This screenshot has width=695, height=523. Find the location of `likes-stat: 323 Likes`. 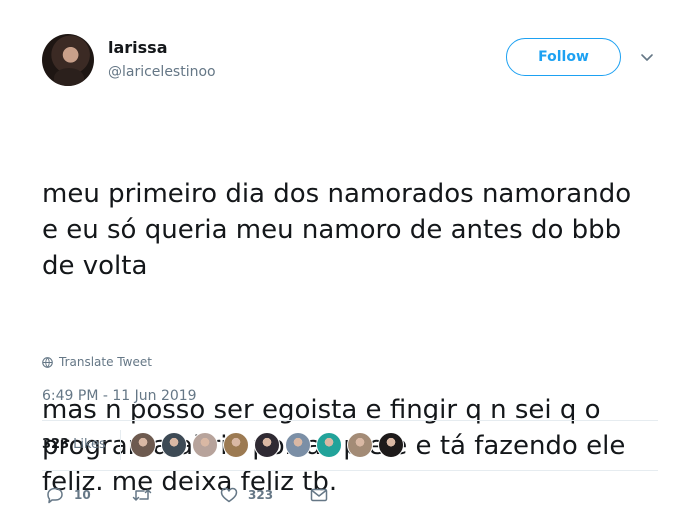

likes-stat: 323 Likes is located at coordinates (74, 444).